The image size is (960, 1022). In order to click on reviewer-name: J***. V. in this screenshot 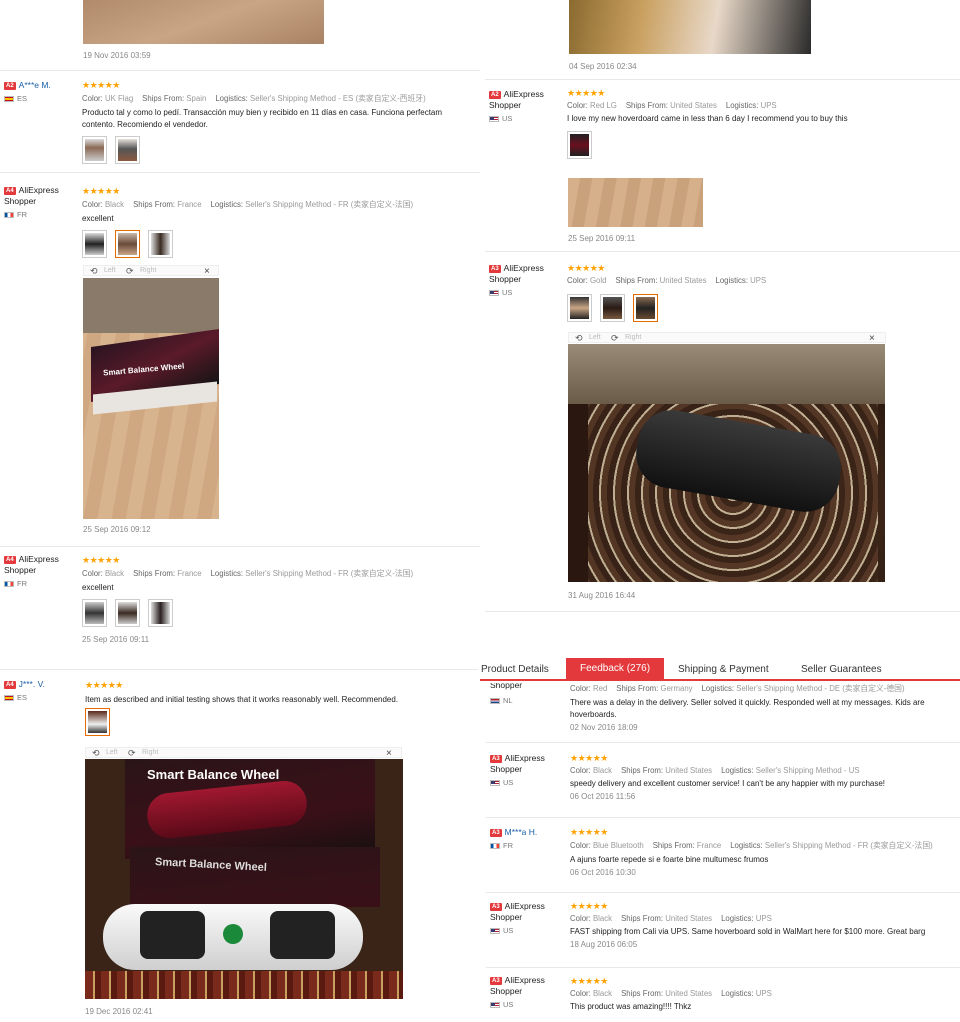, I will do `click(32, 684)`.